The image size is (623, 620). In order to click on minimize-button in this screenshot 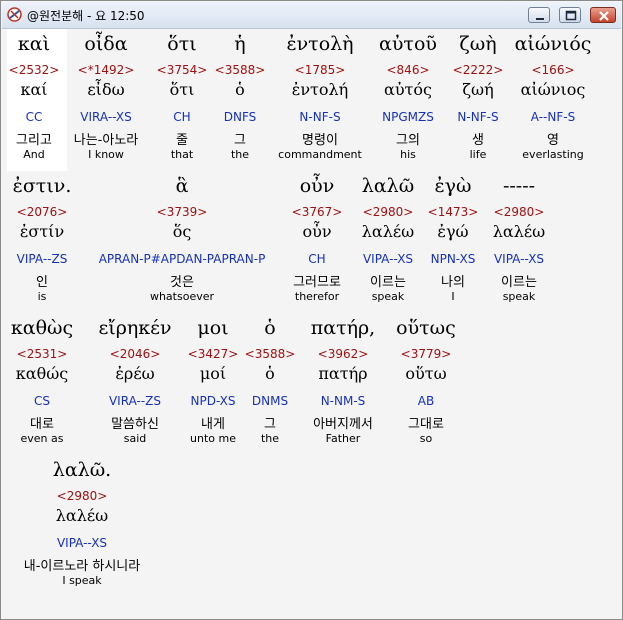, I will do `click(539, 15)`.